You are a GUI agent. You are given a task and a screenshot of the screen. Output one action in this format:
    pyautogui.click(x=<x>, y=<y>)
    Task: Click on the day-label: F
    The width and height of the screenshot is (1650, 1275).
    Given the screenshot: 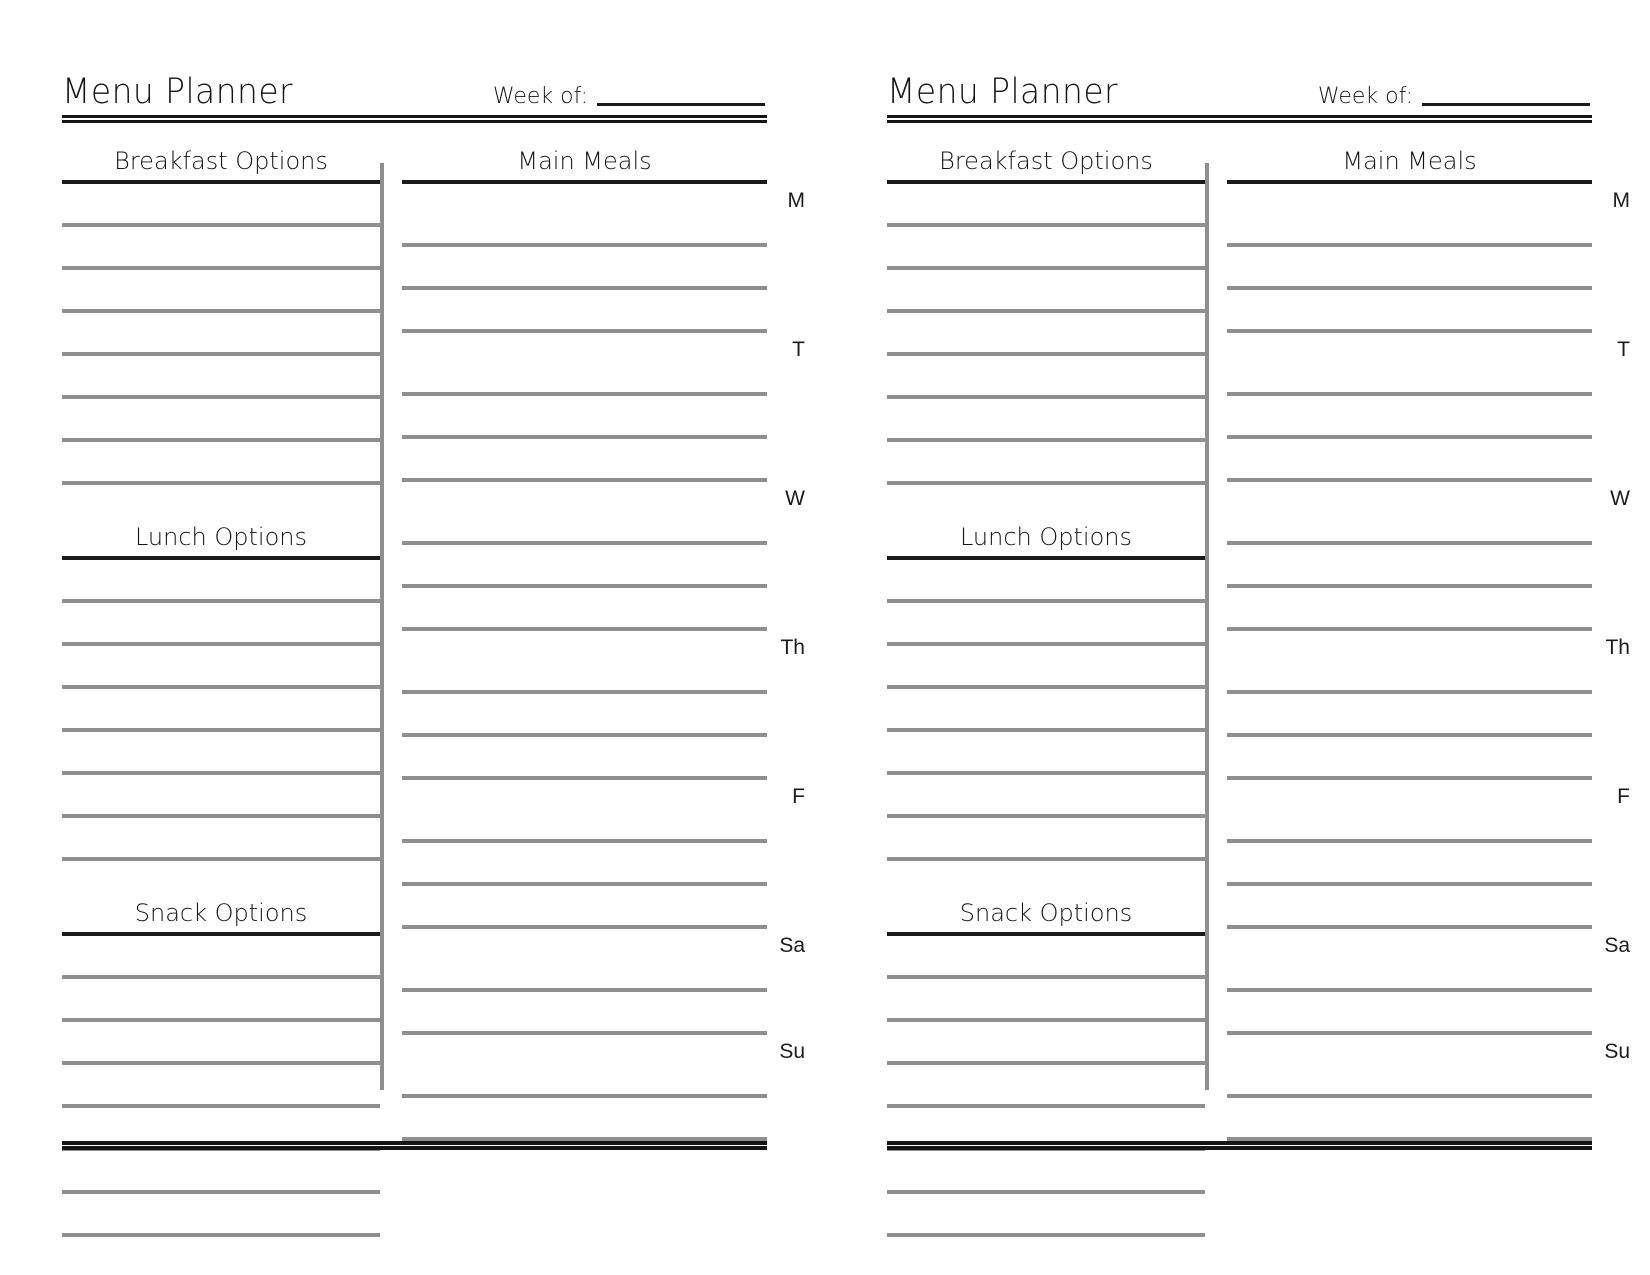 What is the action you would take?
    pyautogui.click(x=798, y=796)
    